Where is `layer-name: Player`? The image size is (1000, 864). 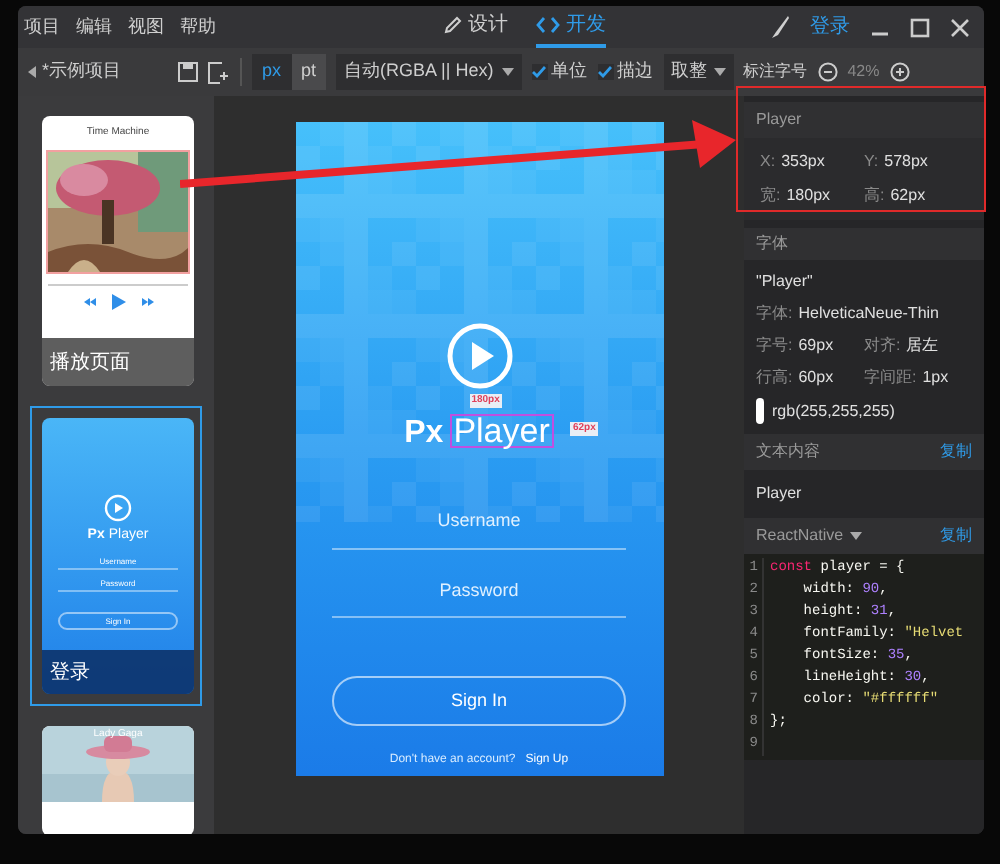
layer-name: Player is located at coordinates (779, 119).